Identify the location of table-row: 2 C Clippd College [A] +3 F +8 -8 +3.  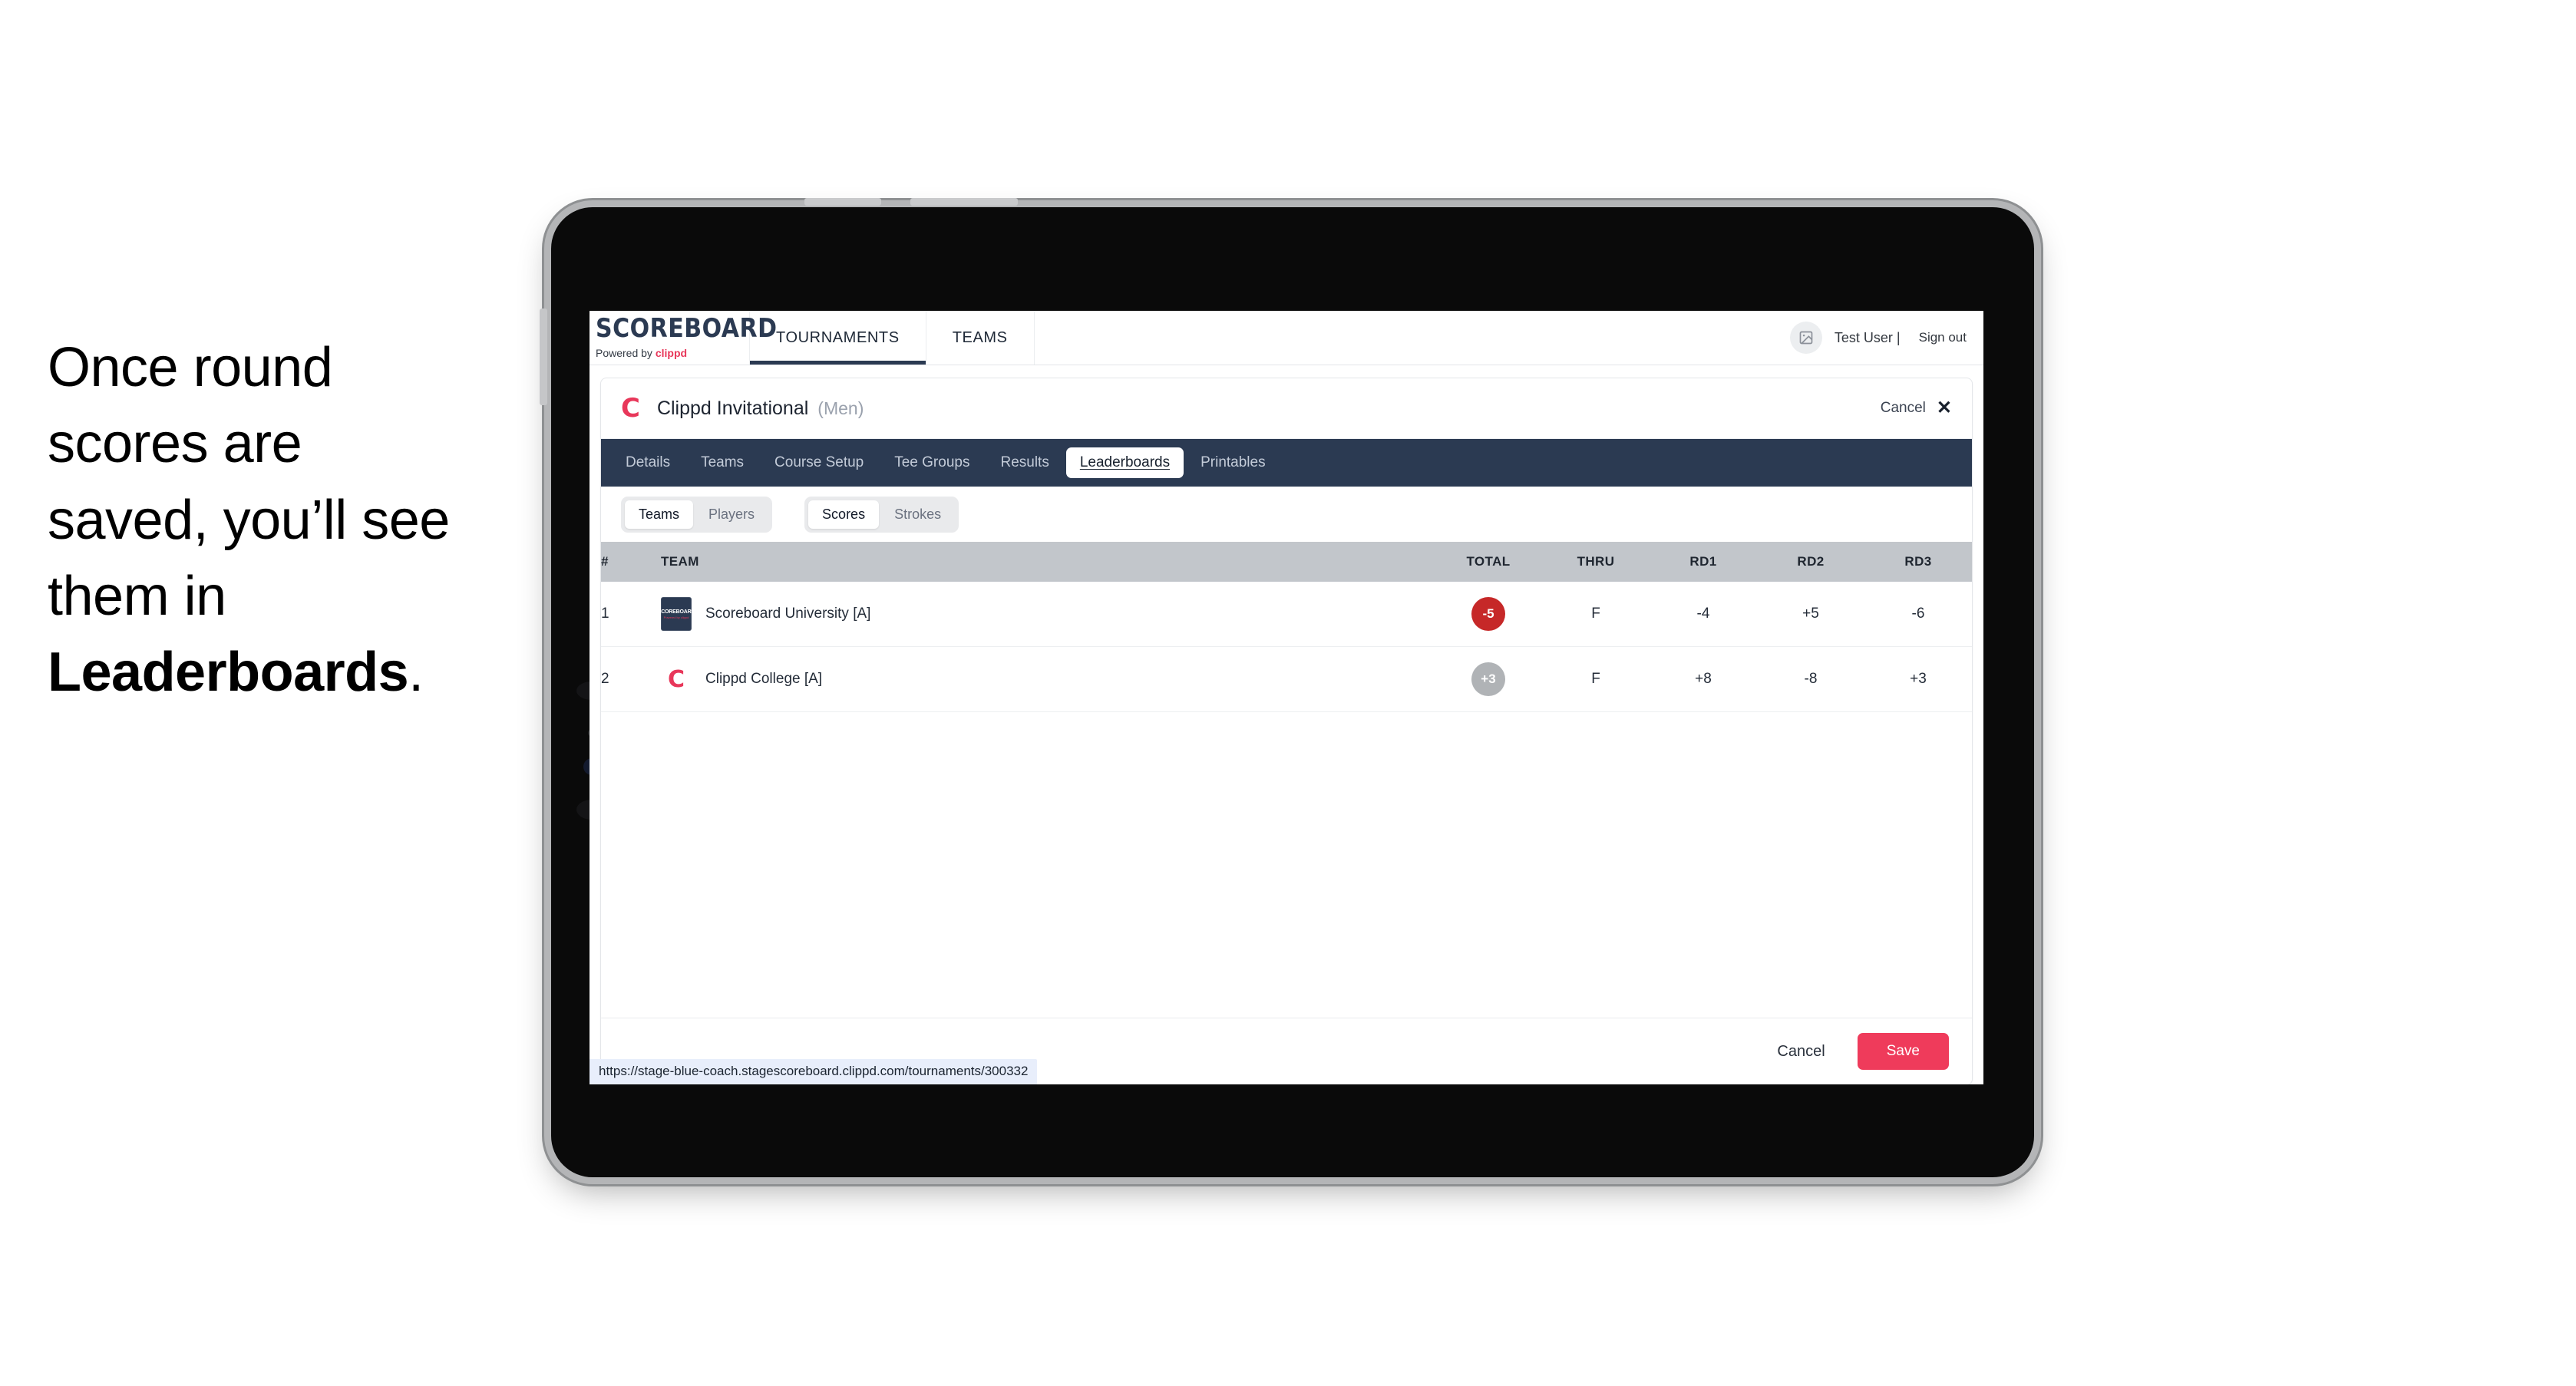
(1286, 679).